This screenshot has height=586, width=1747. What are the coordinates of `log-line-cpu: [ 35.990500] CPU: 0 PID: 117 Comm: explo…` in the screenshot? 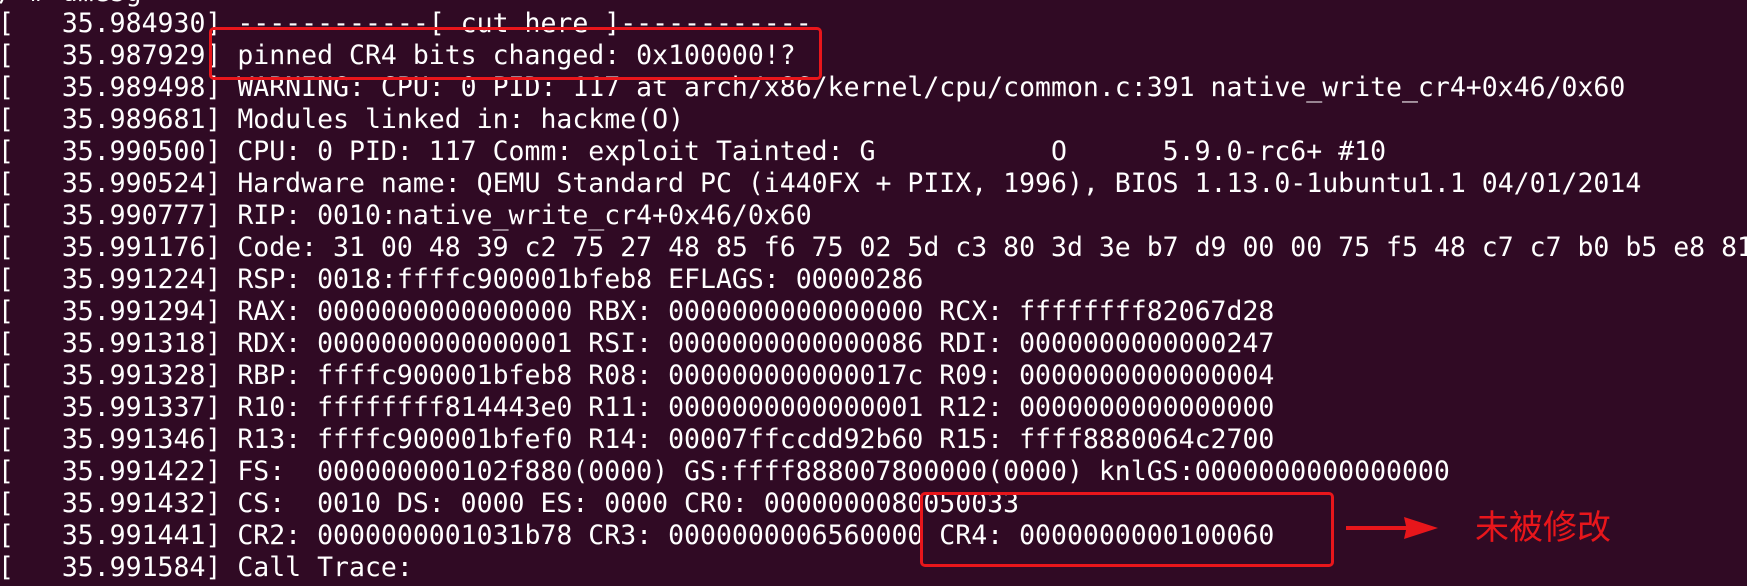 It's located at (693, 151).